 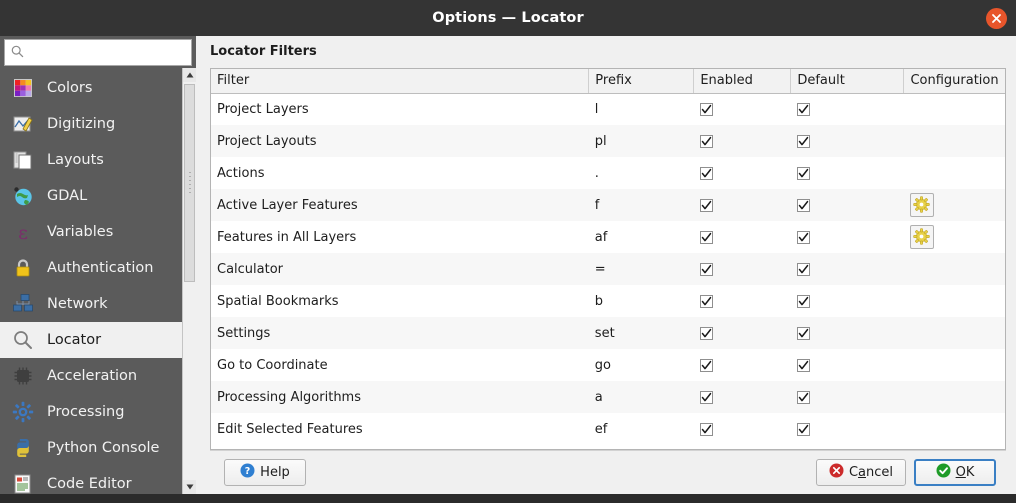 I want to click on cell-filter-name: Settings, so click(x=244, y=333).